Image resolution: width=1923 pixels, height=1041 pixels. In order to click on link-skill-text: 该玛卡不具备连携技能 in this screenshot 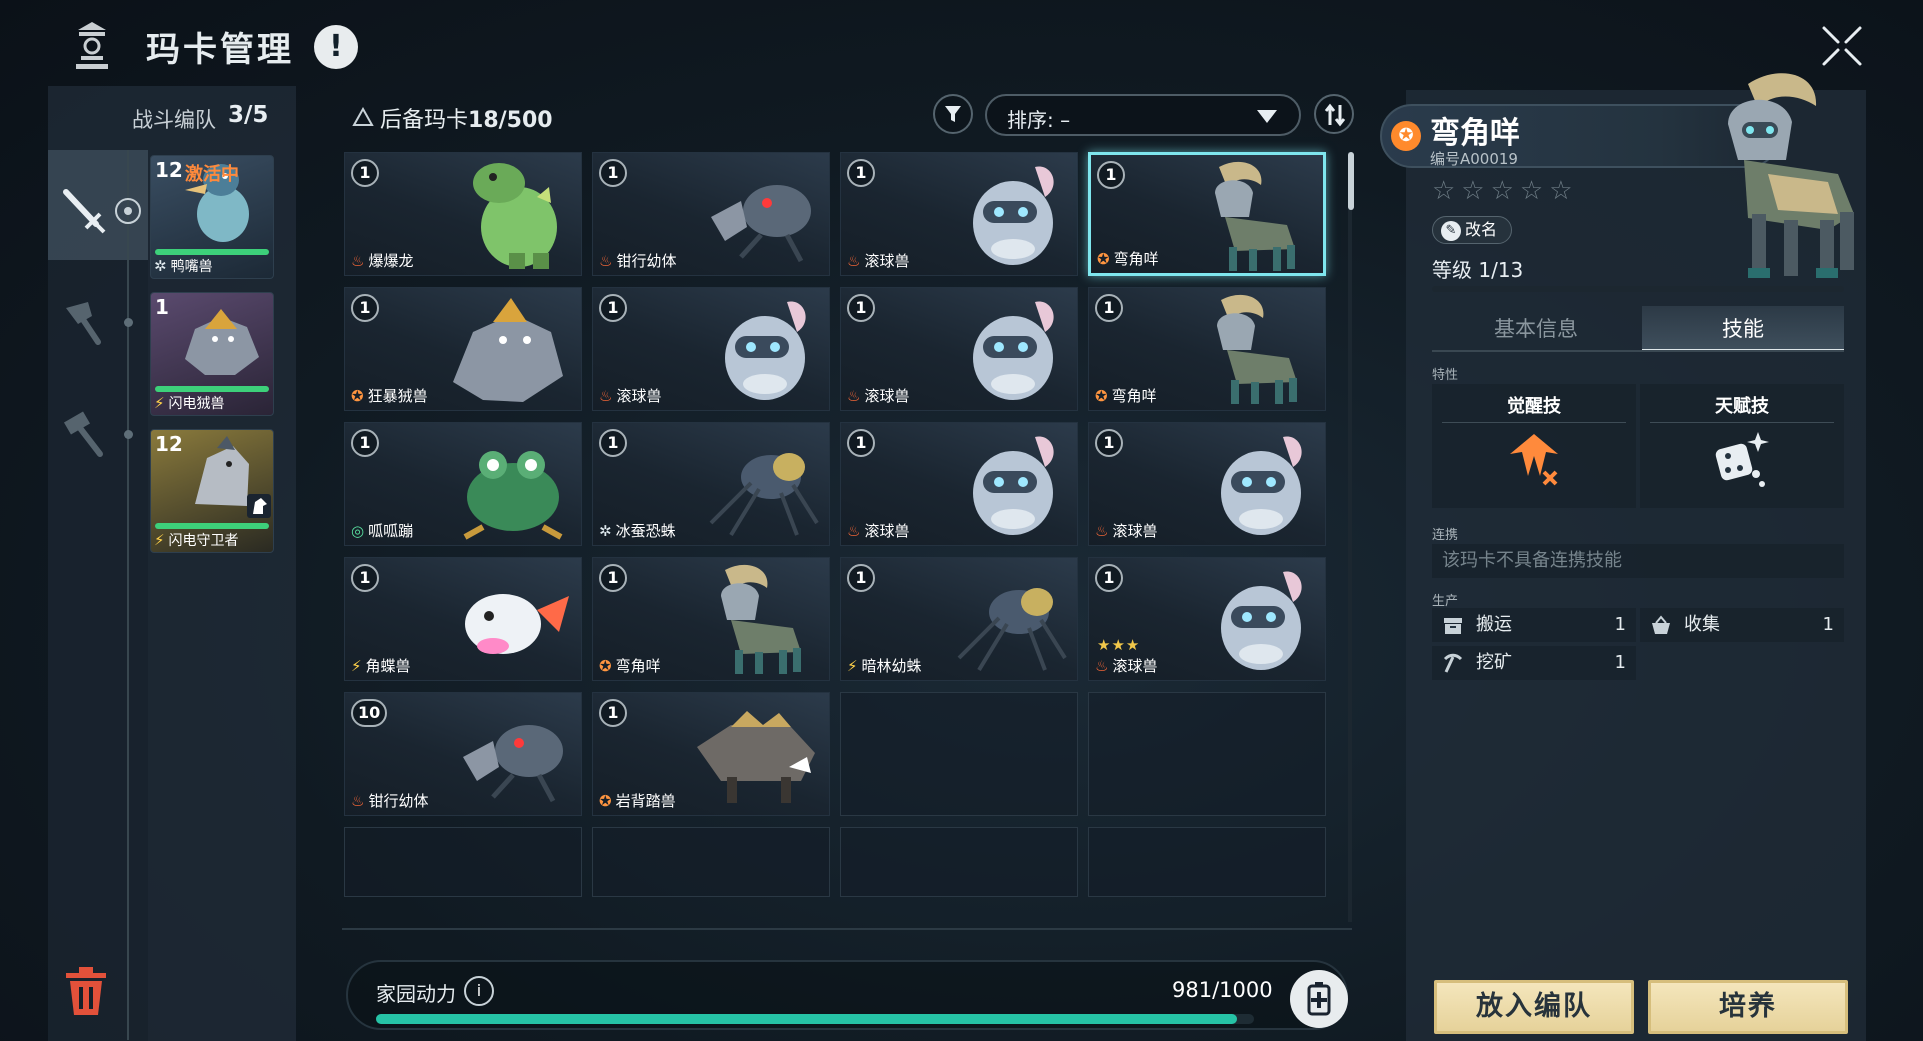, I will do `click(1638, 561)`.